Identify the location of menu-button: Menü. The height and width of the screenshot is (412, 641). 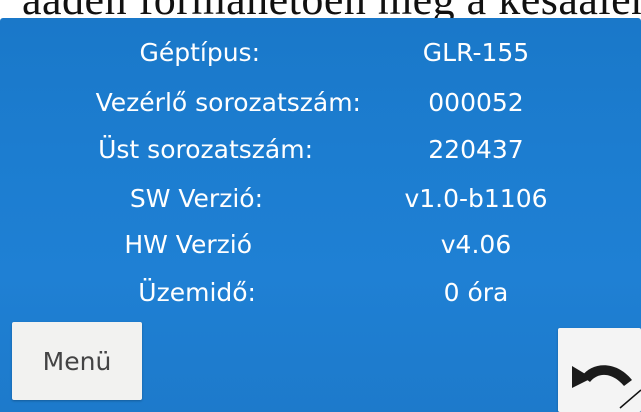
(77, 361).